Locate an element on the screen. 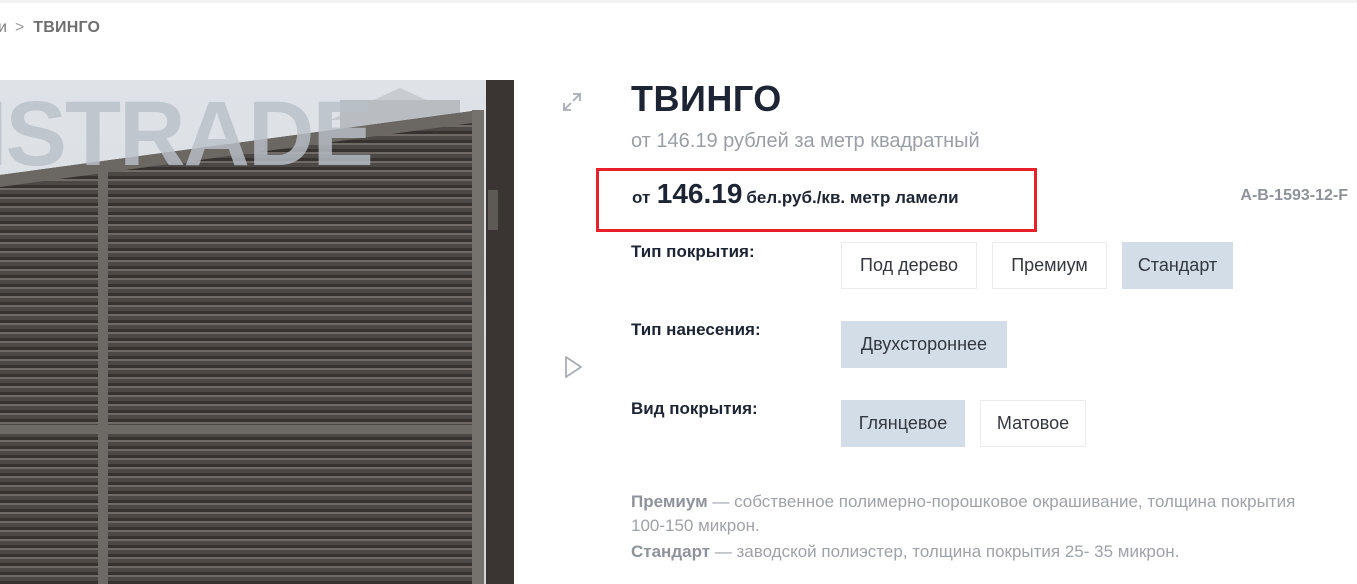  premium-term: Премиум is located at coordinates (669, 501).